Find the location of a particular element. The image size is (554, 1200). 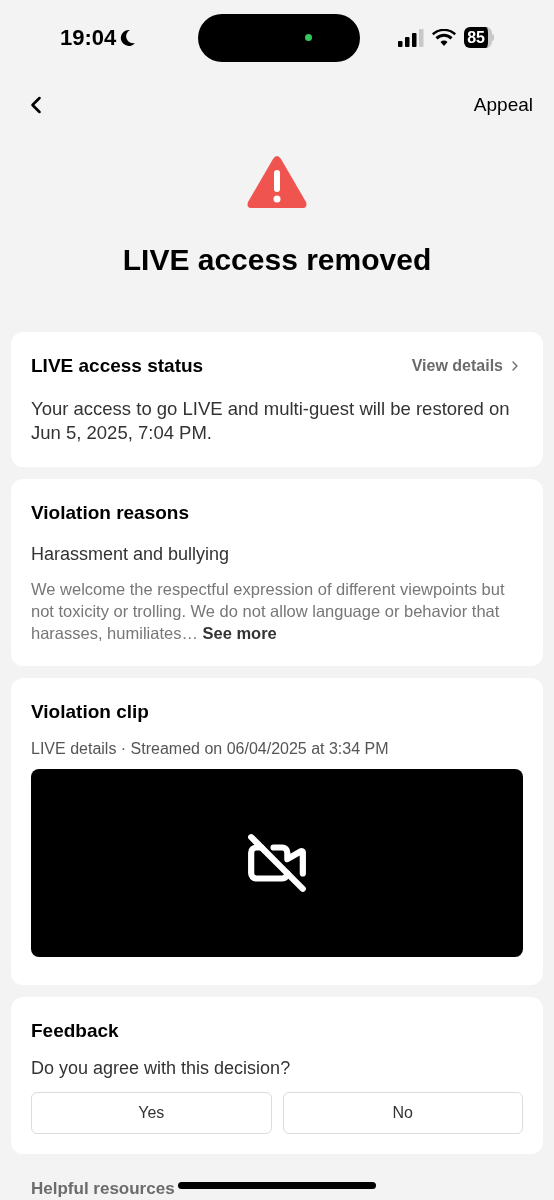

card-title: LIVE access status is located at coordinates (117, 366).